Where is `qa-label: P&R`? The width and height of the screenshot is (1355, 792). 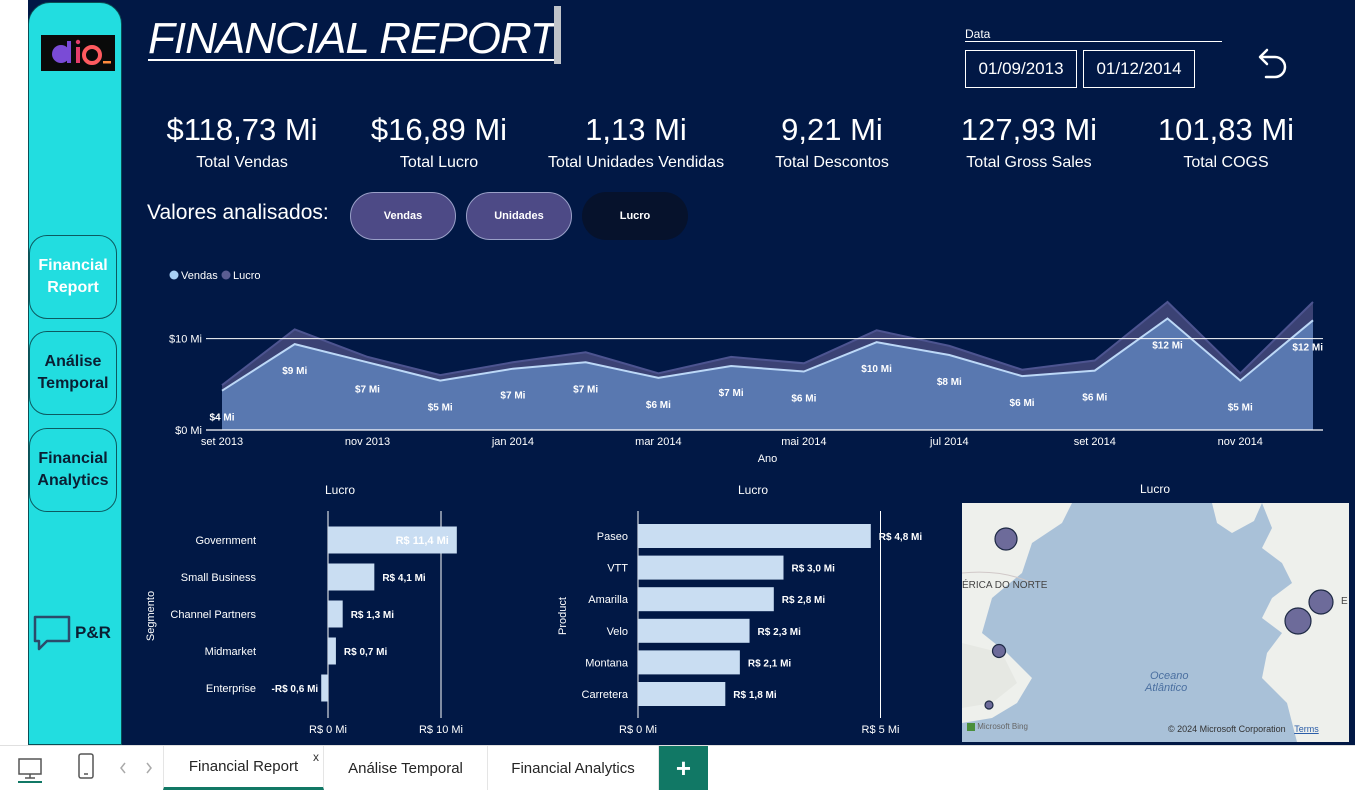 qa-label: P&R is located at coordinates (93, 632).